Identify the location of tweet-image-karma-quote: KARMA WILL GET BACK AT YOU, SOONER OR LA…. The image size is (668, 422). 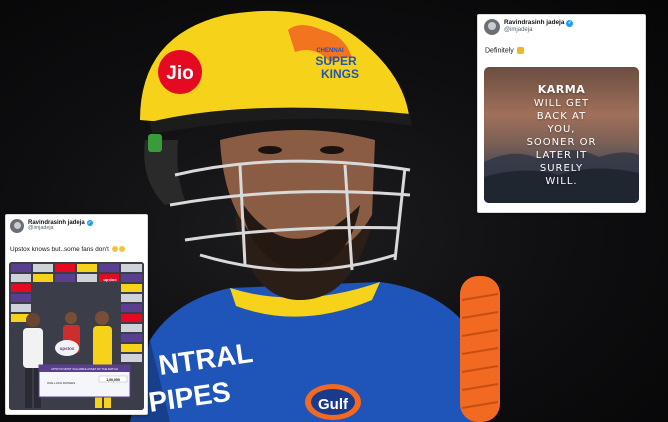
(561, 135).